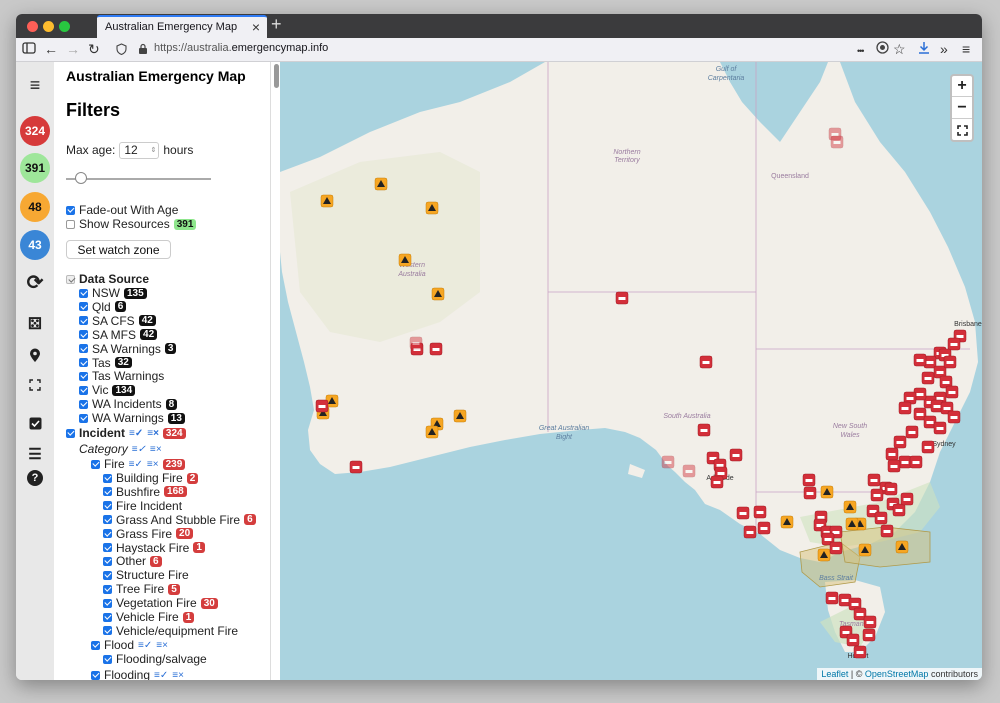 The height and width of the screenshot is (703, 1000). What do you see at coordinates (48, 26) in the screenshot?
I see `minimize-window-button` at bounding box center [48, 26].